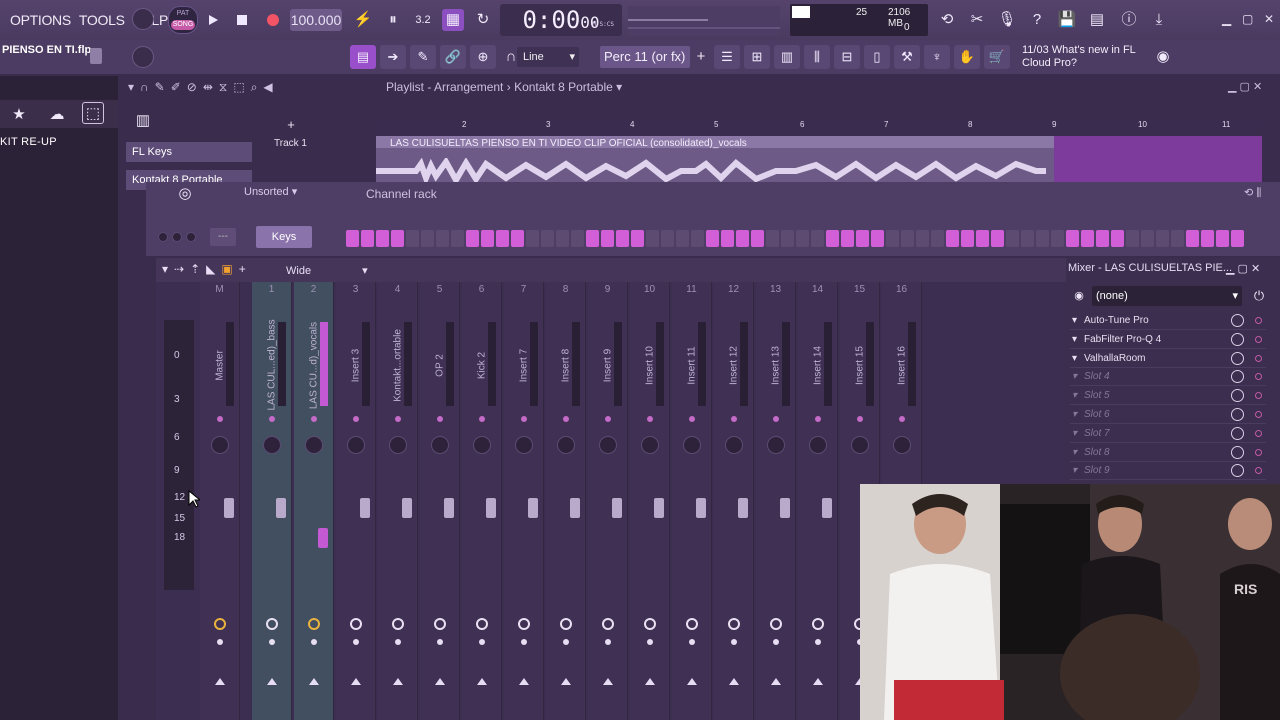  Describe the element at coordinates (482, 501) in the screenshot. I see `mixer-strip: 6 Kick 2` at that location.